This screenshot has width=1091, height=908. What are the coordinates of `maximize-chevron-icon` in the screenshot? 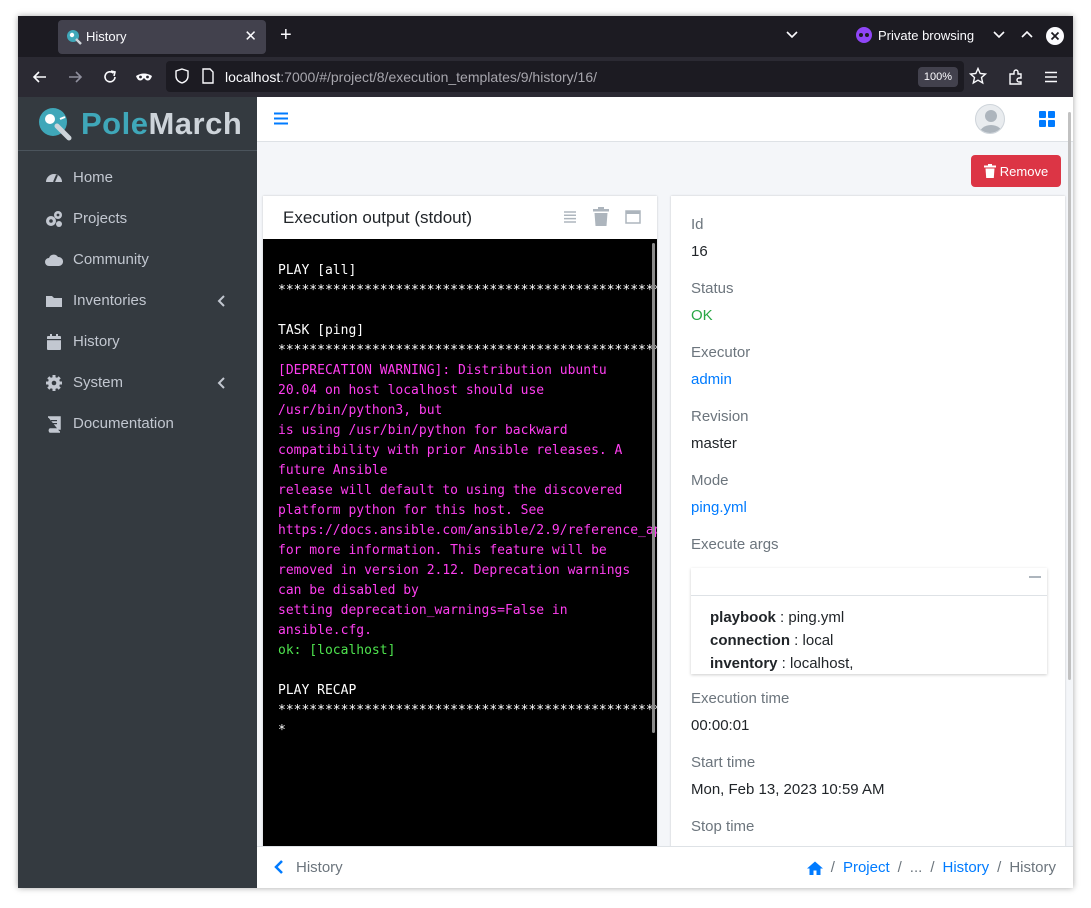 It's located at (1027, 35).